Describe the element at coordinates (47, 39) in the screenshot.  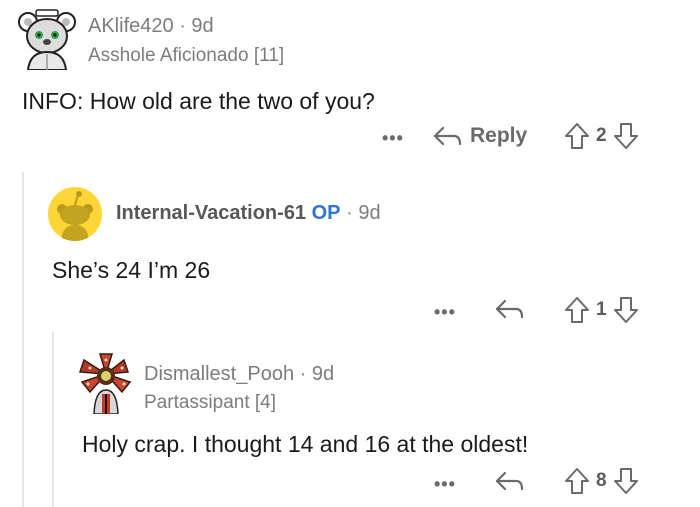
I see `koala-avatar-icon` at that location.